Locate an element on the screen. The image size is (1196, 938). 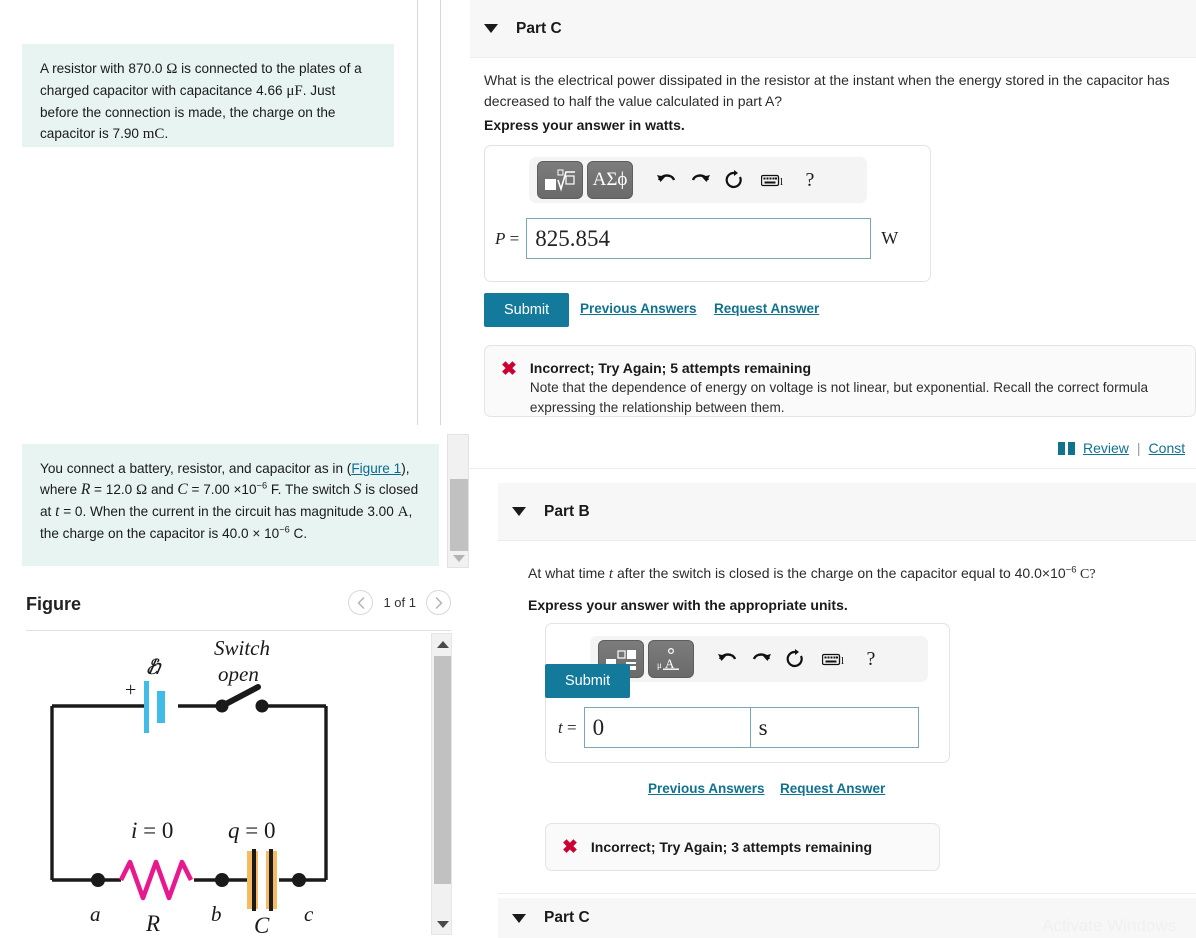
node-c-dot is located at coordinates (299, 880).